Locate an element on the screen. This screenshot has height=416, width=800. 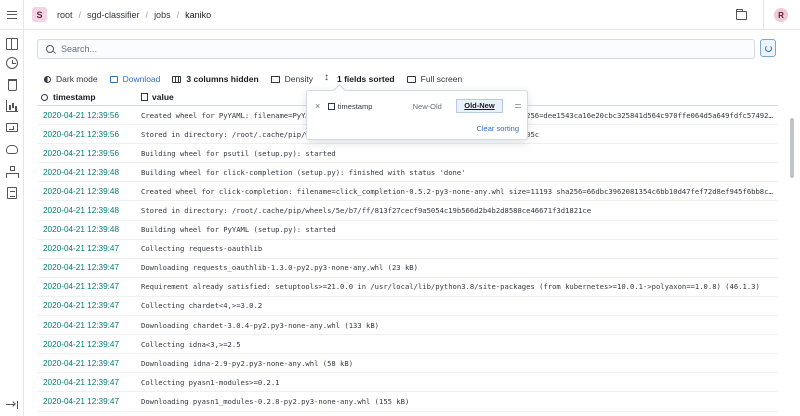
sort-field-row: × timestamp New-Old Old-New is located at coordinates (418, 106).